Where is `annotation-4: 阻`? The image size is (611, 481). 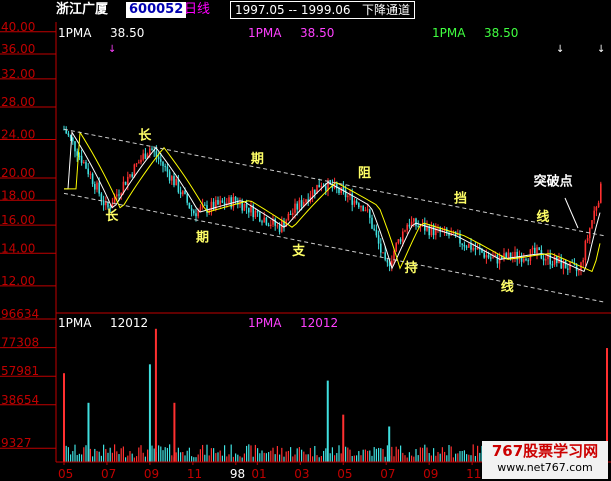 annotation-4: 阻 is located at coordinates (364, 173).